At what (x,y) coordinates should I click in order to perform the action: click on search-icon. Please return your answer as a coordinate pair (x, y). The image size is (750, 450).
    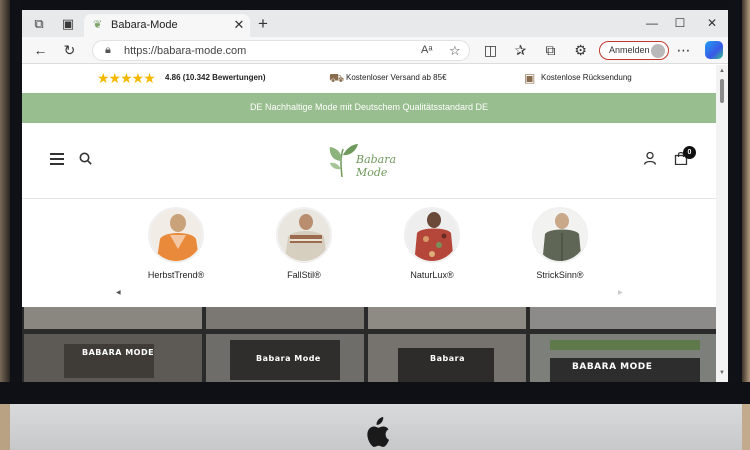
    Looking at the image, I should click on (85, 158).